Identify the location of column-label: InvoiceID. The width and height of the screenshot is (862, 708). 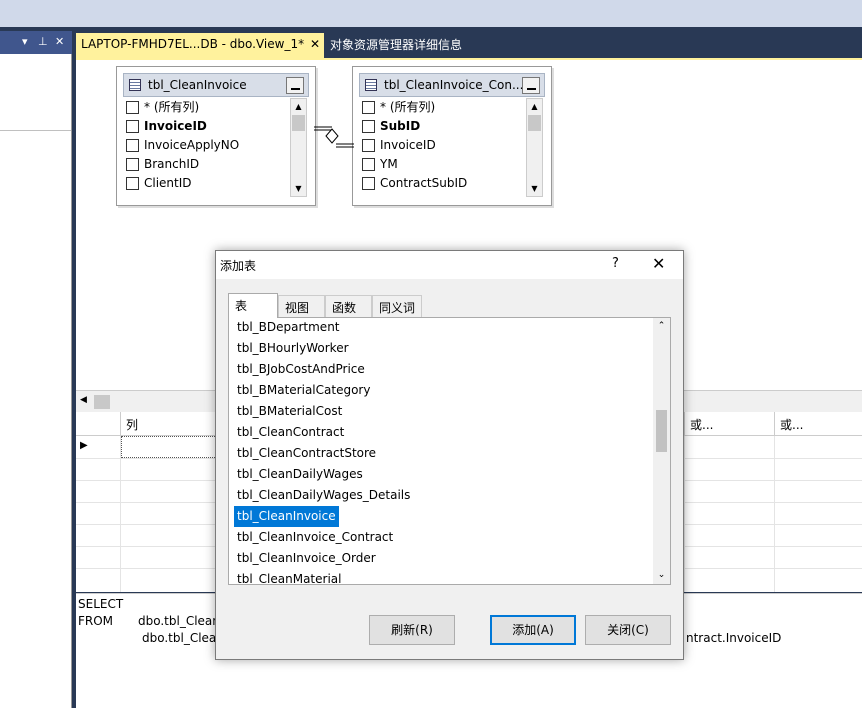
(408, 145).